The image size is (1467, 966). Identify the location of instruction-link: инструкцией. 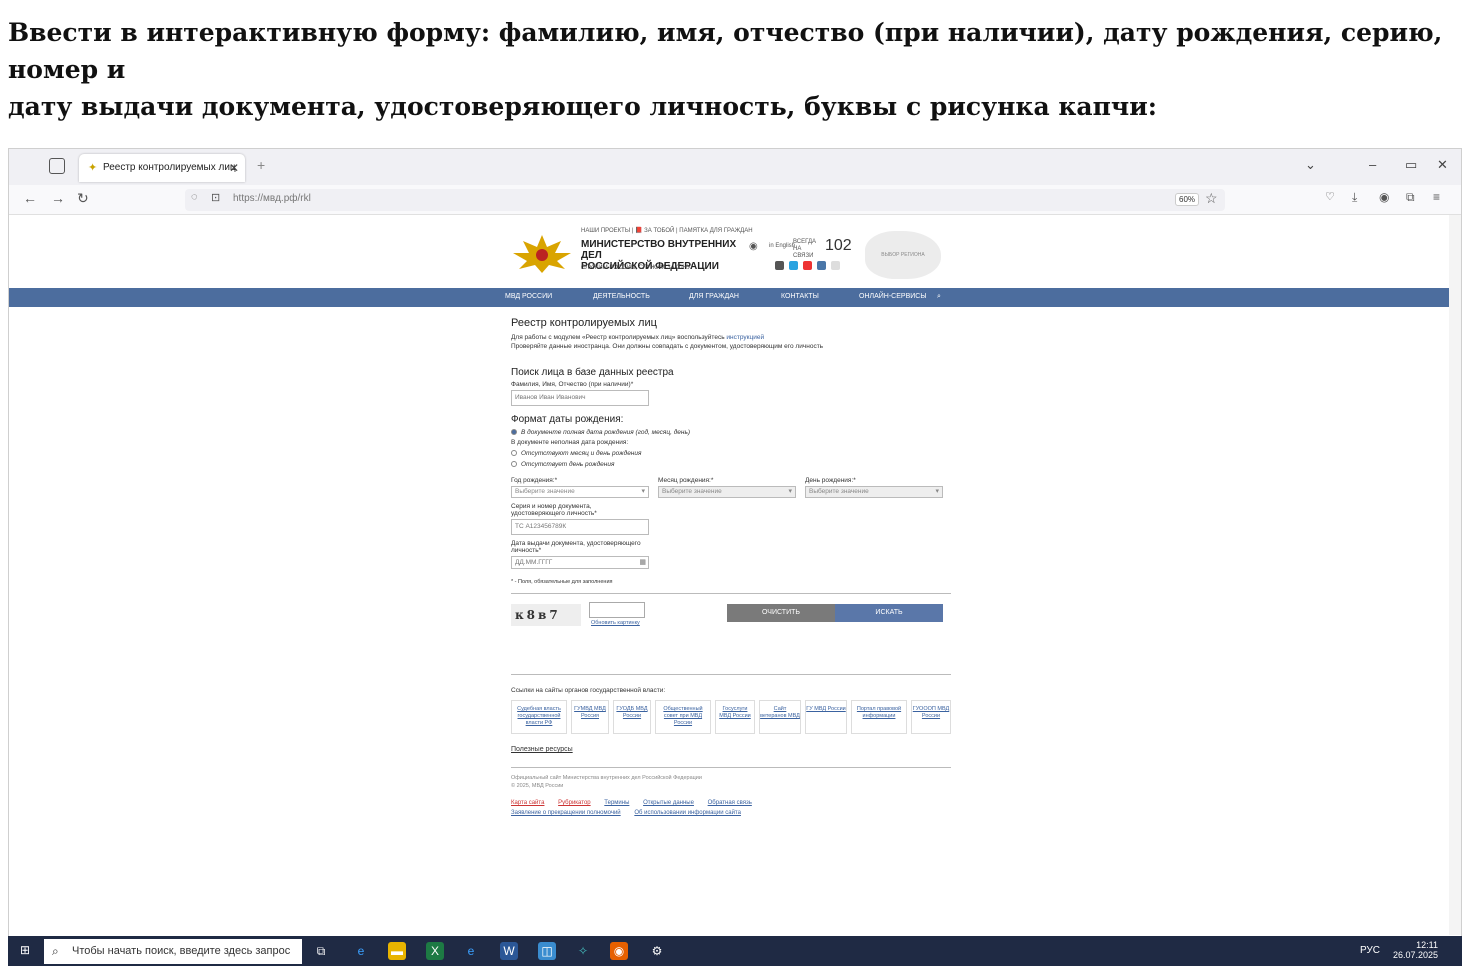
(745, 337).